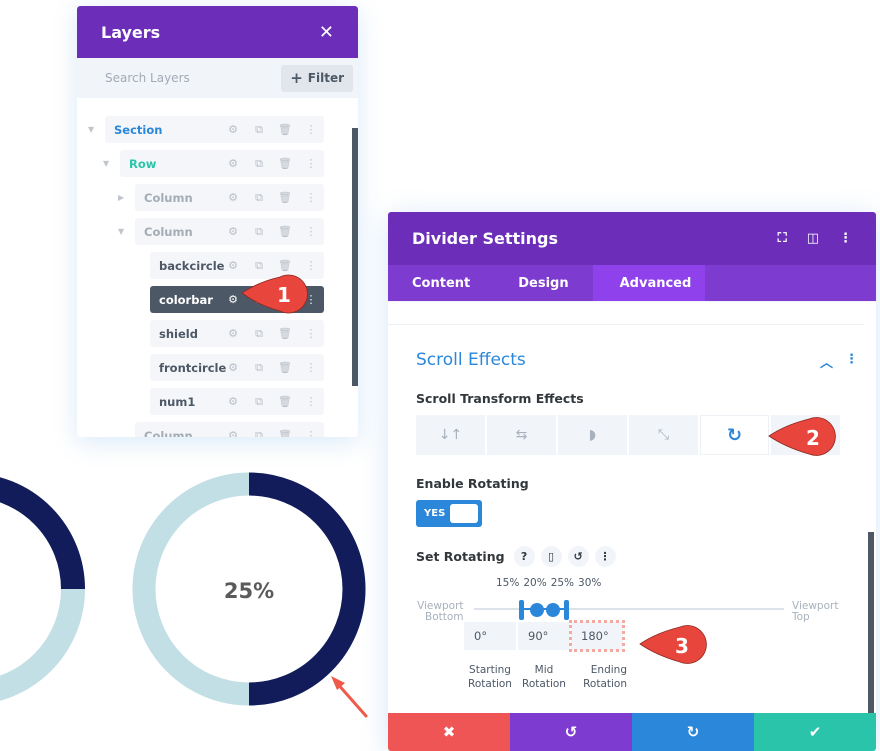 The height and width of the screenshot is (751, 880). What do you see at coordinates (460, 556) in the screenshot?
I see `set-rotating-label: Set Rotating` at bounding box center [460, 556].